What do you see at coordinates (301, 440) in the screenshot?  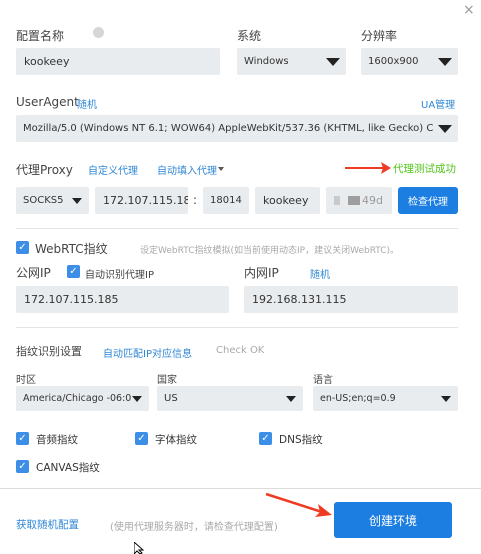 I see `dns-fingerprint-label: DNS指纹` at bounding box center [301, 440].